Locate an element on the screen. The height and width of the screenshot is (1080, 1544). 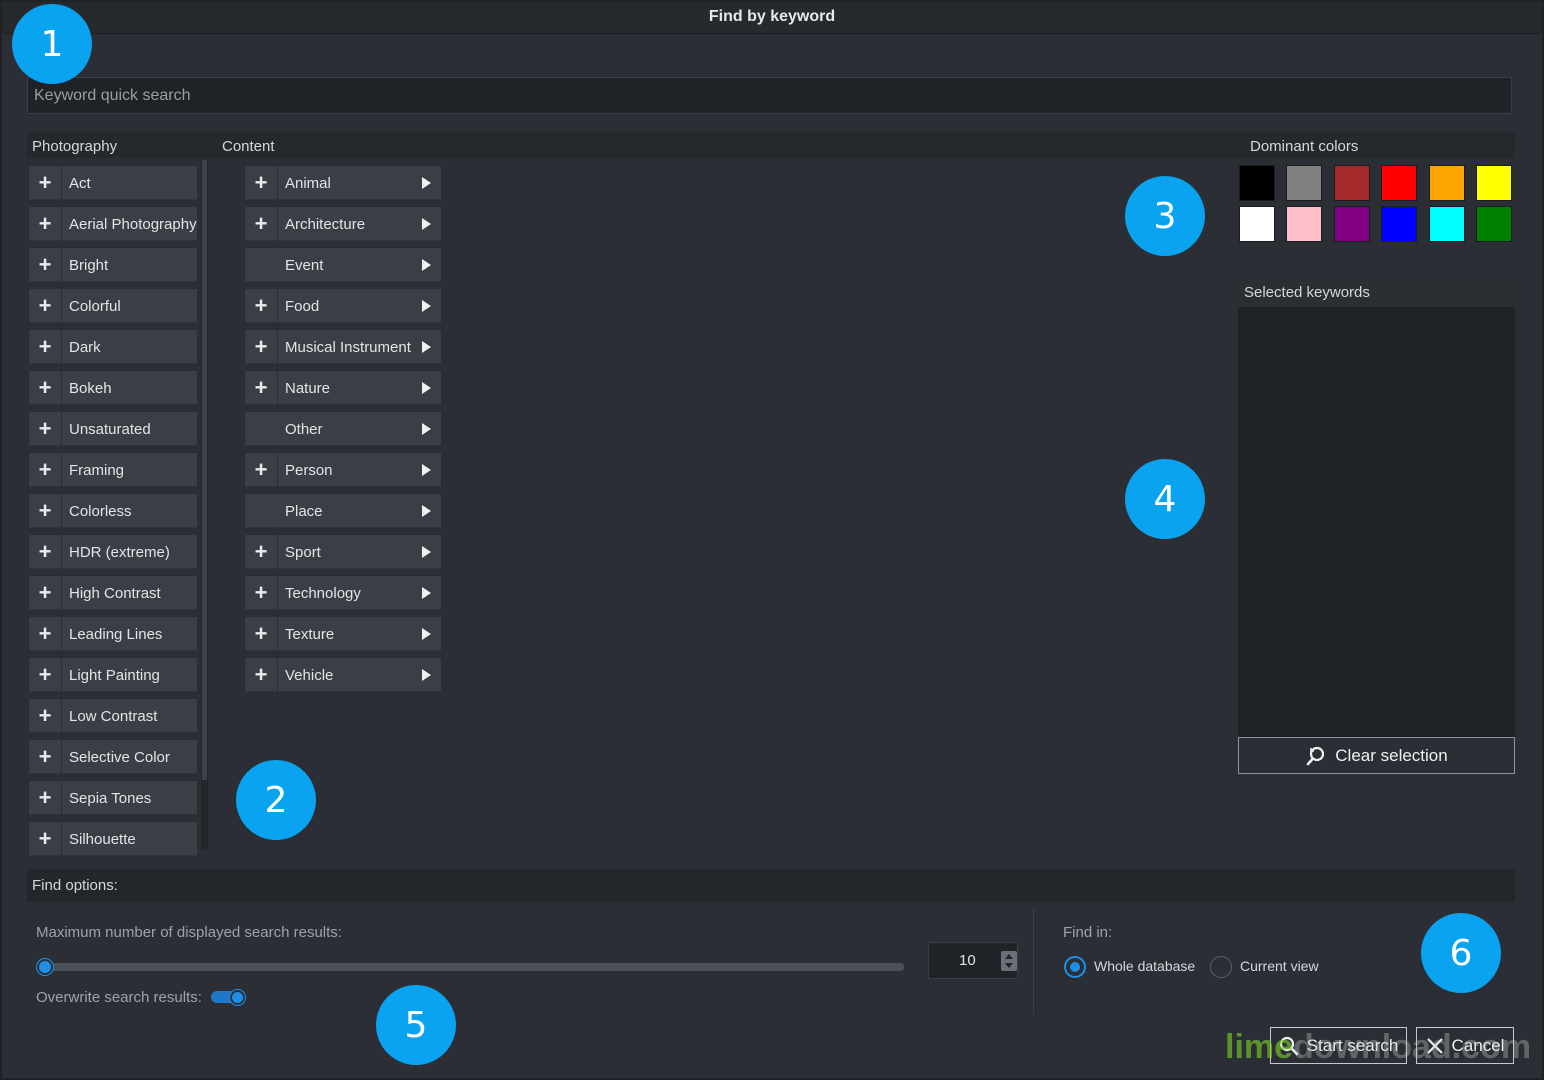
photography-keyword-button: + Unsaturated is located at coordinates (113, 429).